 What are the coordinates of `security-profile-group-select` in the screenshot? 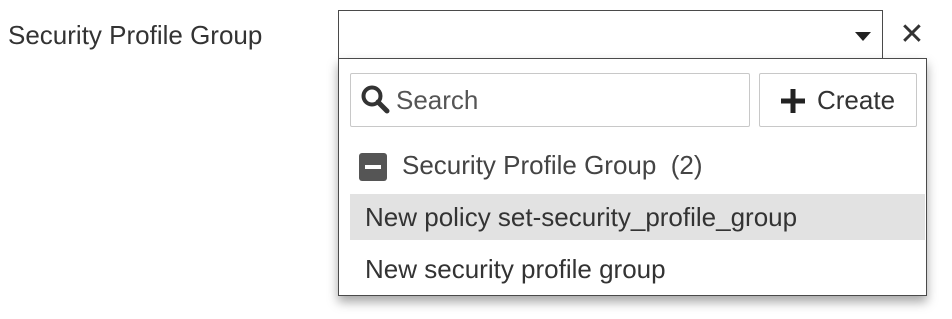 It's located at (610, 34).